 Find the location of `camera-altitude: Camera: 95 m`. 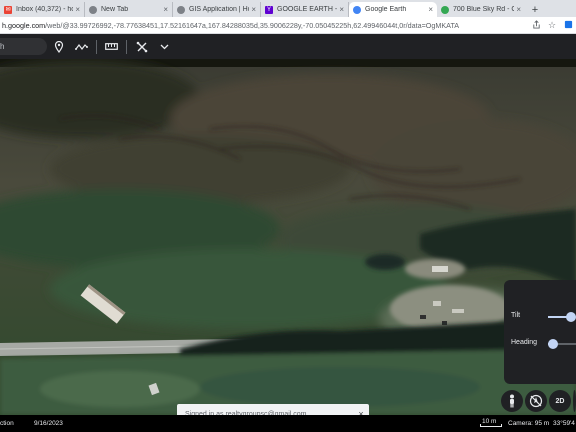

camera-altitude: Camera: 95 m is located at coordinates (529, 423).